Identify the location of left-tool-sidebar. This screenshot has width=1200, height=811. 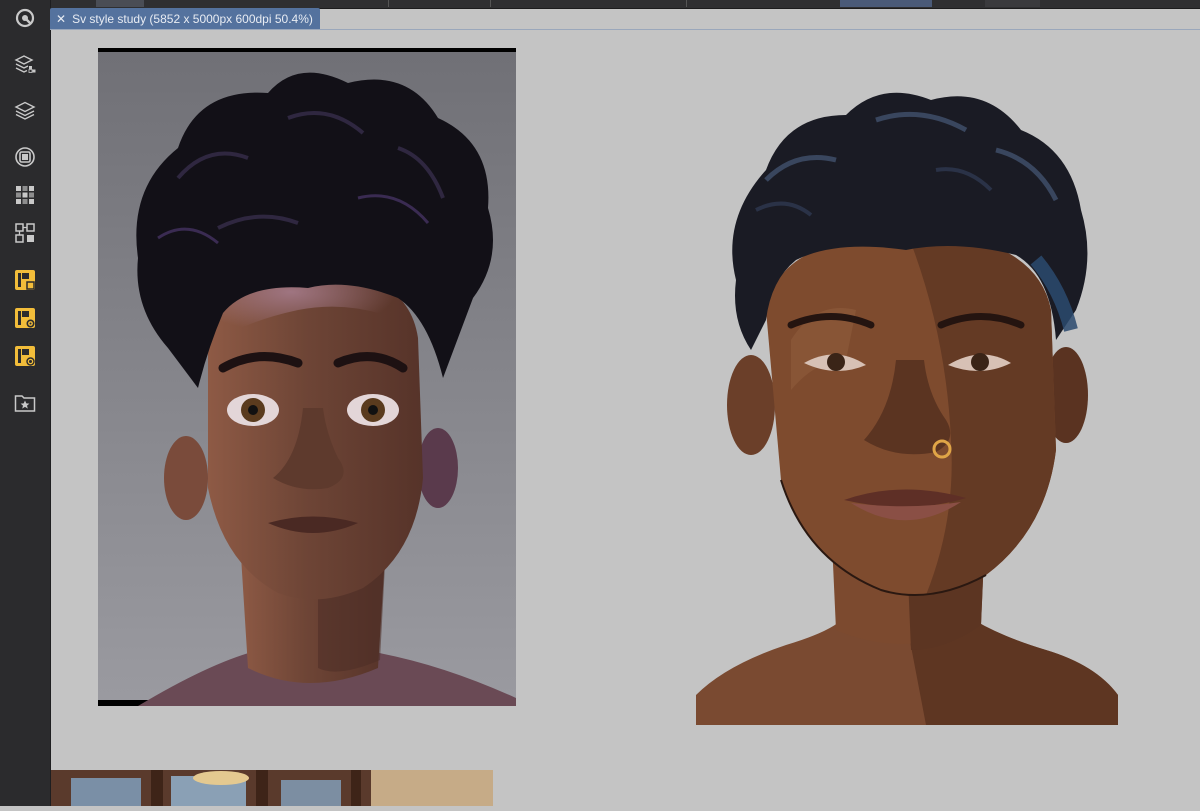
(25, 403).